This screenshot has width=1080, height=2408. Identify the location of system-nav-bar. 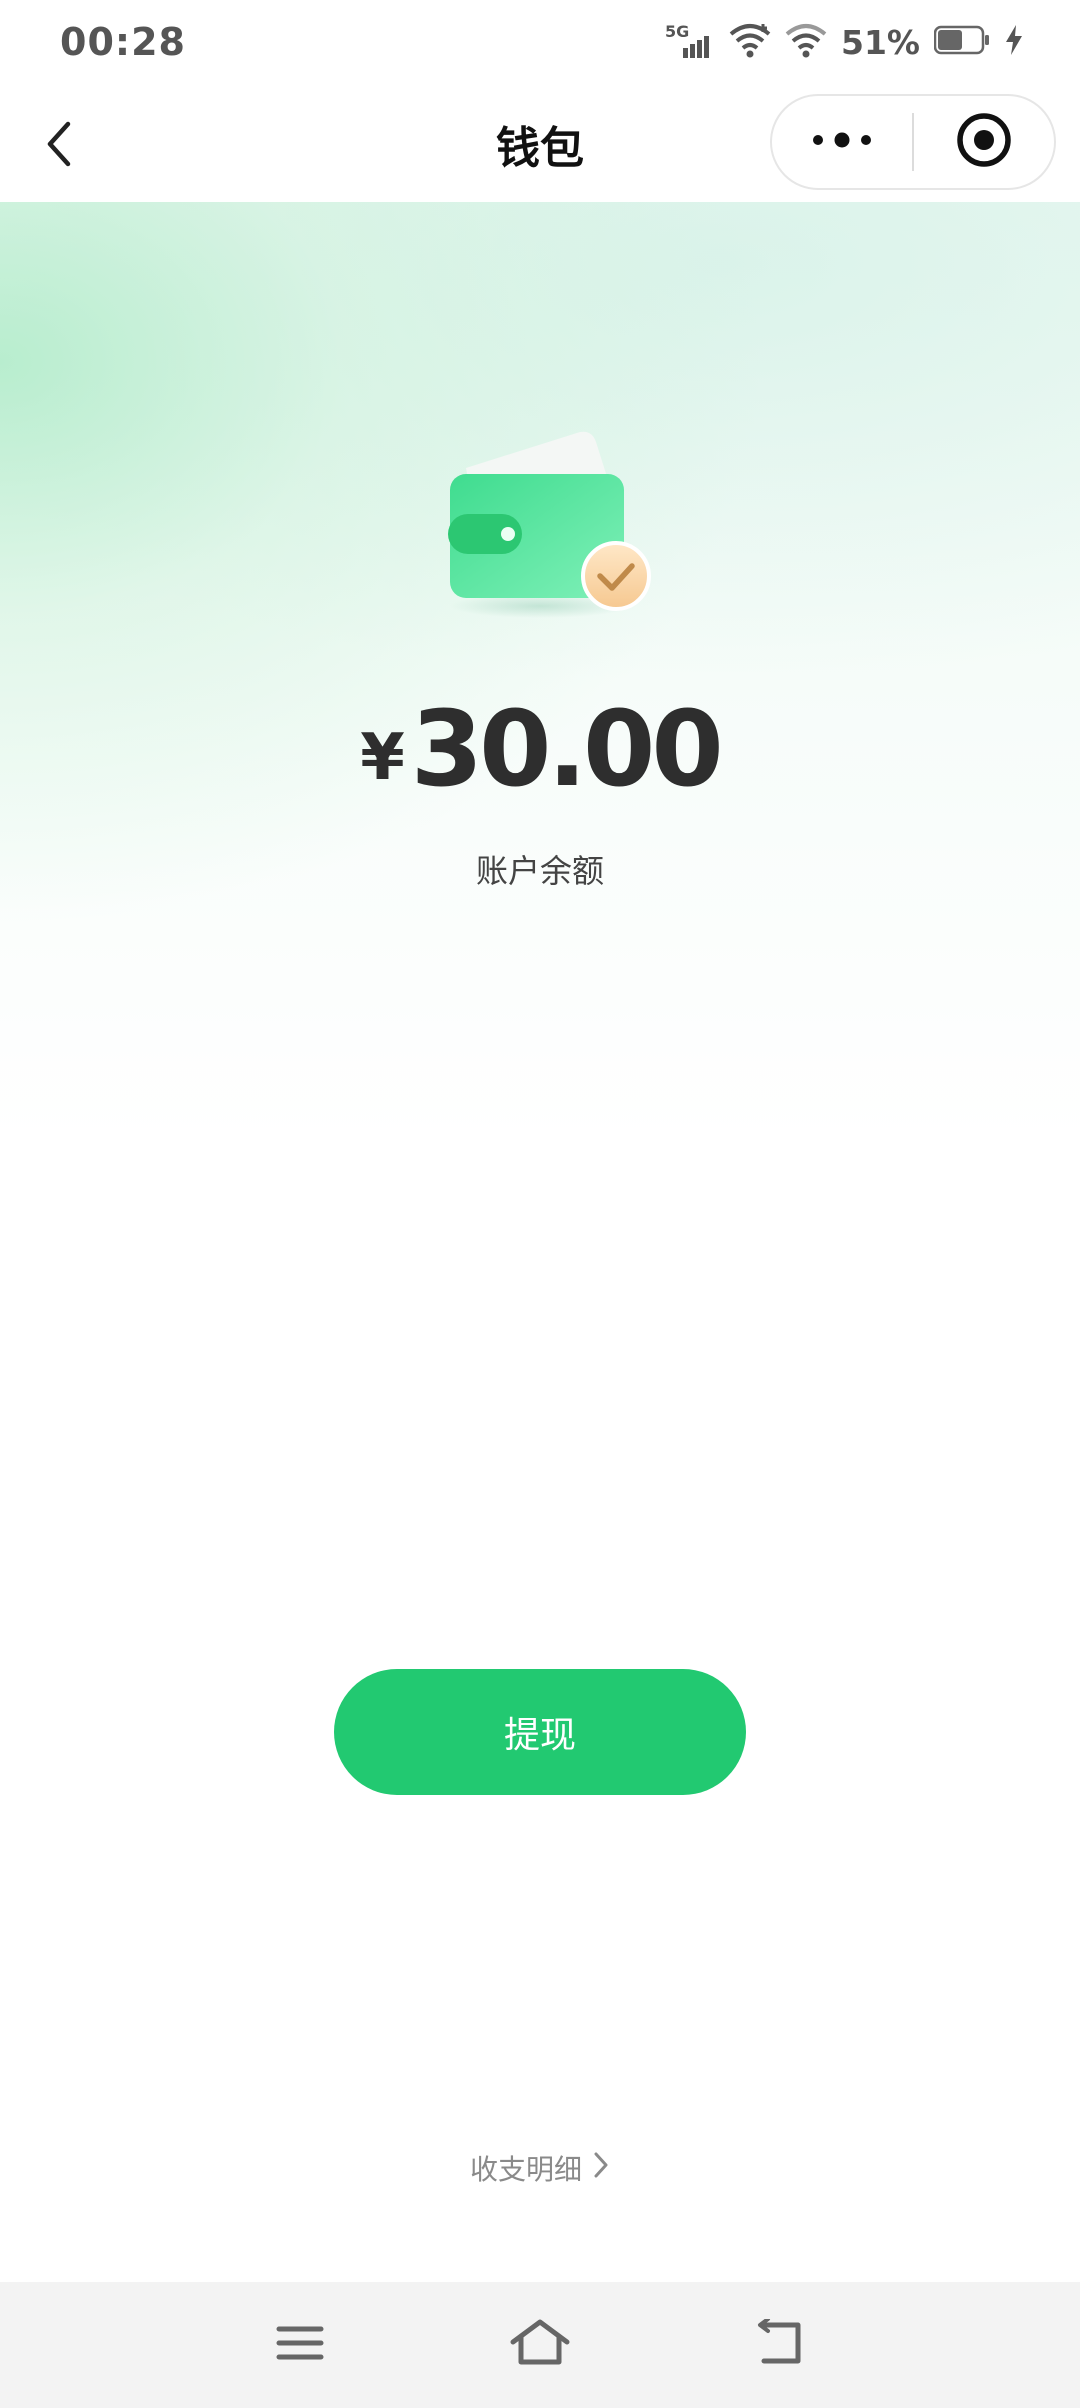
(540, 2345).